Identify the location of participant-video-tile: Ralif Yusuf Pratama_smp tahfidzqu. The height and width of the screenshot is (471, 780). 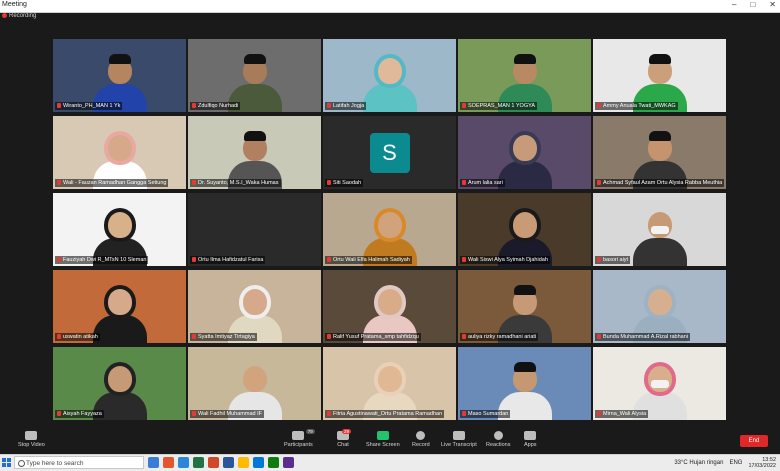
(389, 306).